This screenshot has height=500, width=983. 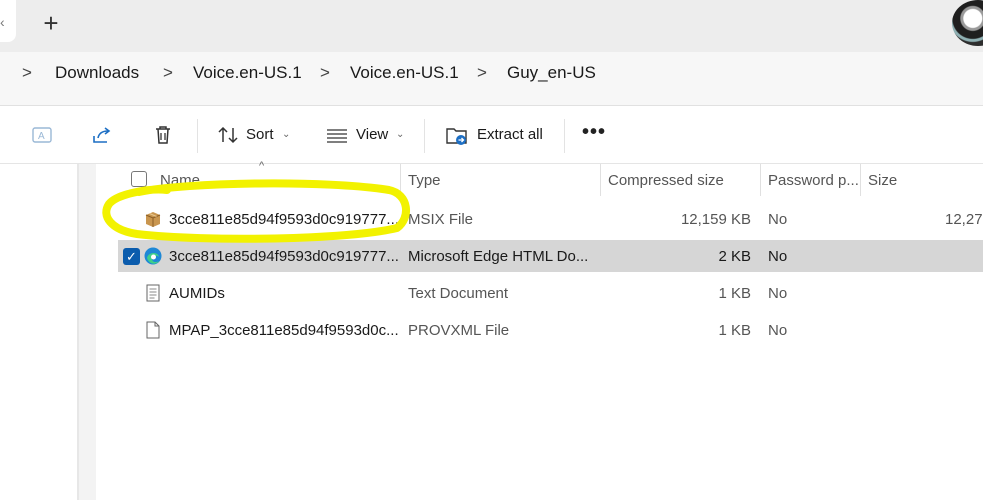 What do you see at coordinates (262, 166) in the screenshot?
I see `sort-ascending-icon: ^` at bounding box center [262, 166].